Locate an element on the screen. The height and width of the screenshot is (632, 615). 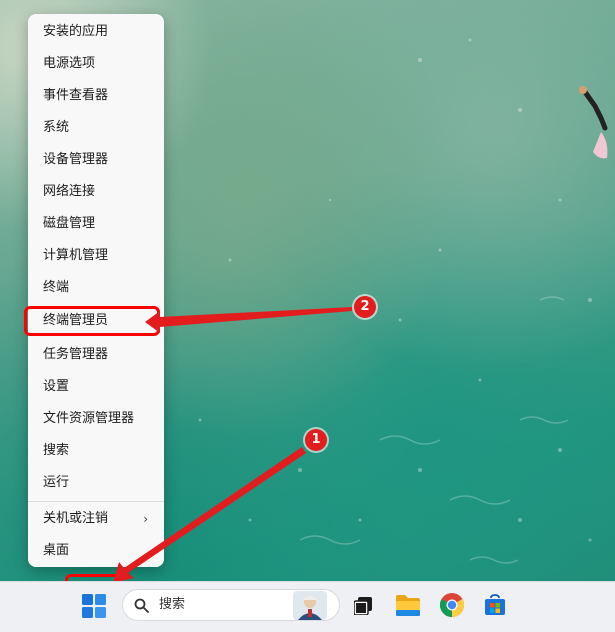
menu-item-search: 搜索 is located at coordinates (96, 451).